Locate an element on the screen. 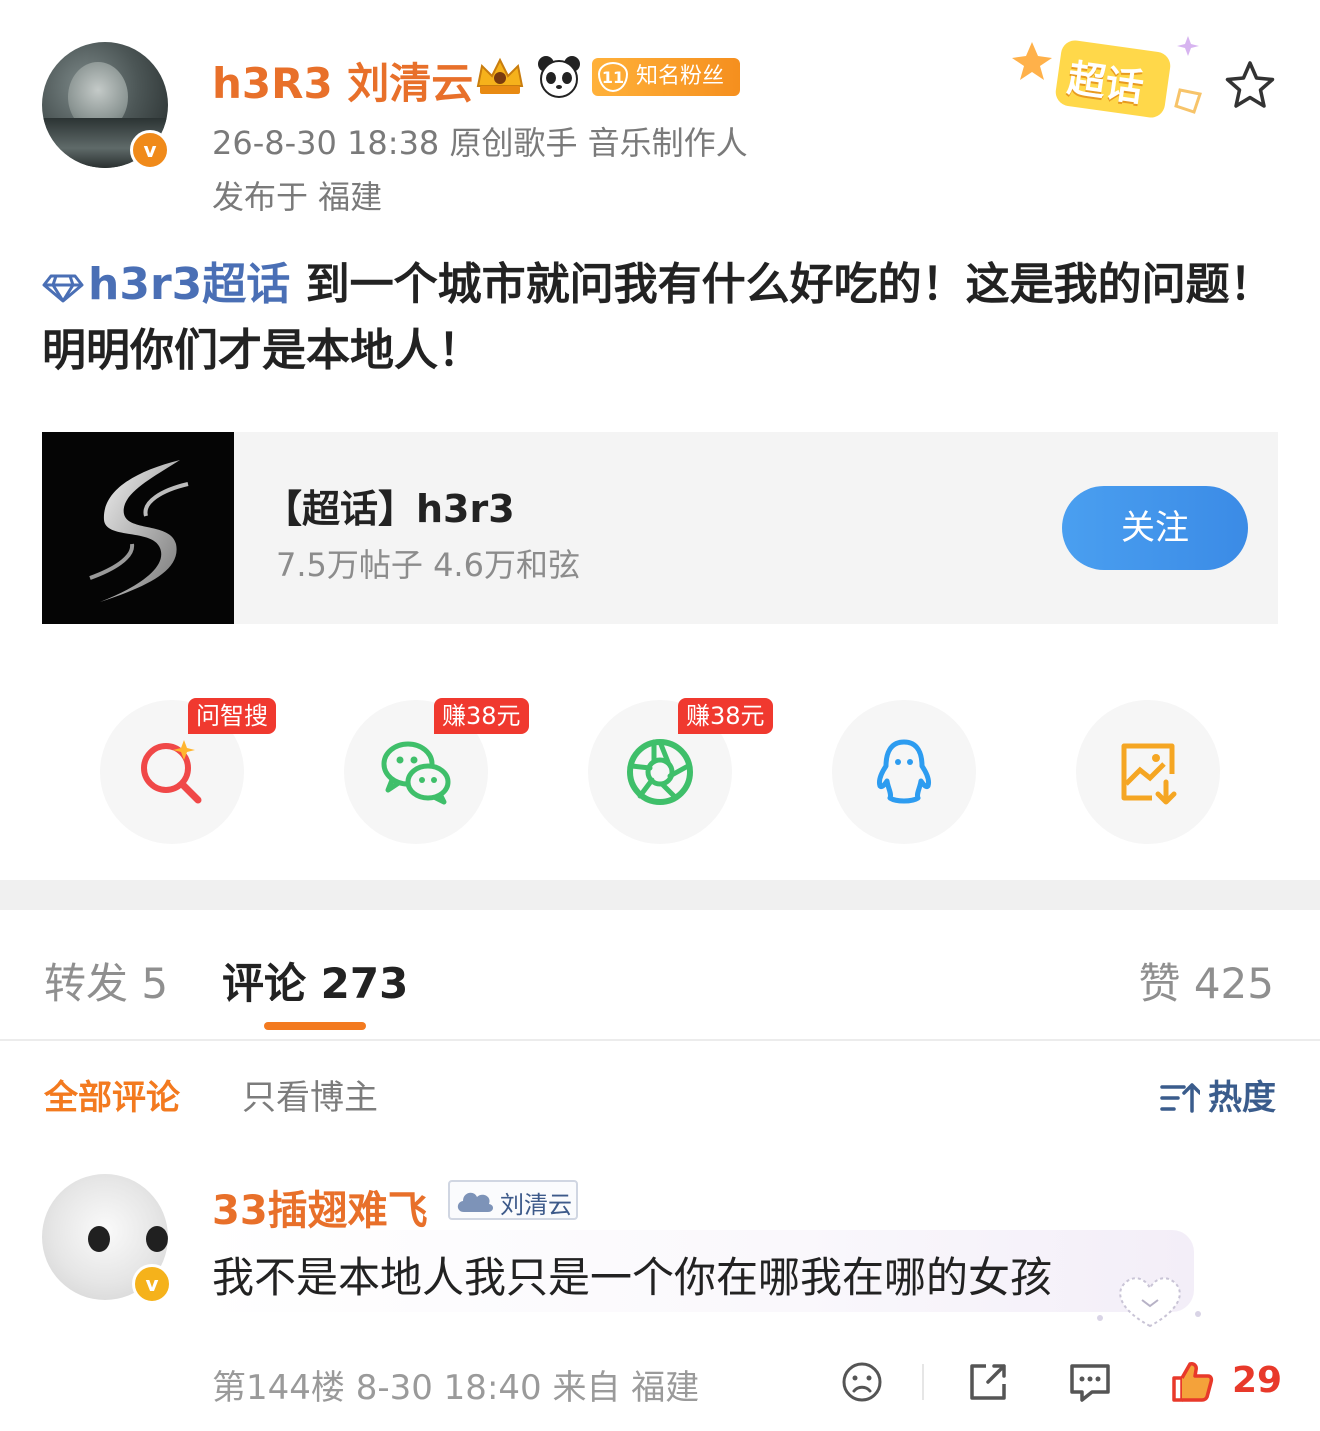 The image size is (1320, 1431). filter-author-only: 只看博主 is located at coordinates (310, 1094).